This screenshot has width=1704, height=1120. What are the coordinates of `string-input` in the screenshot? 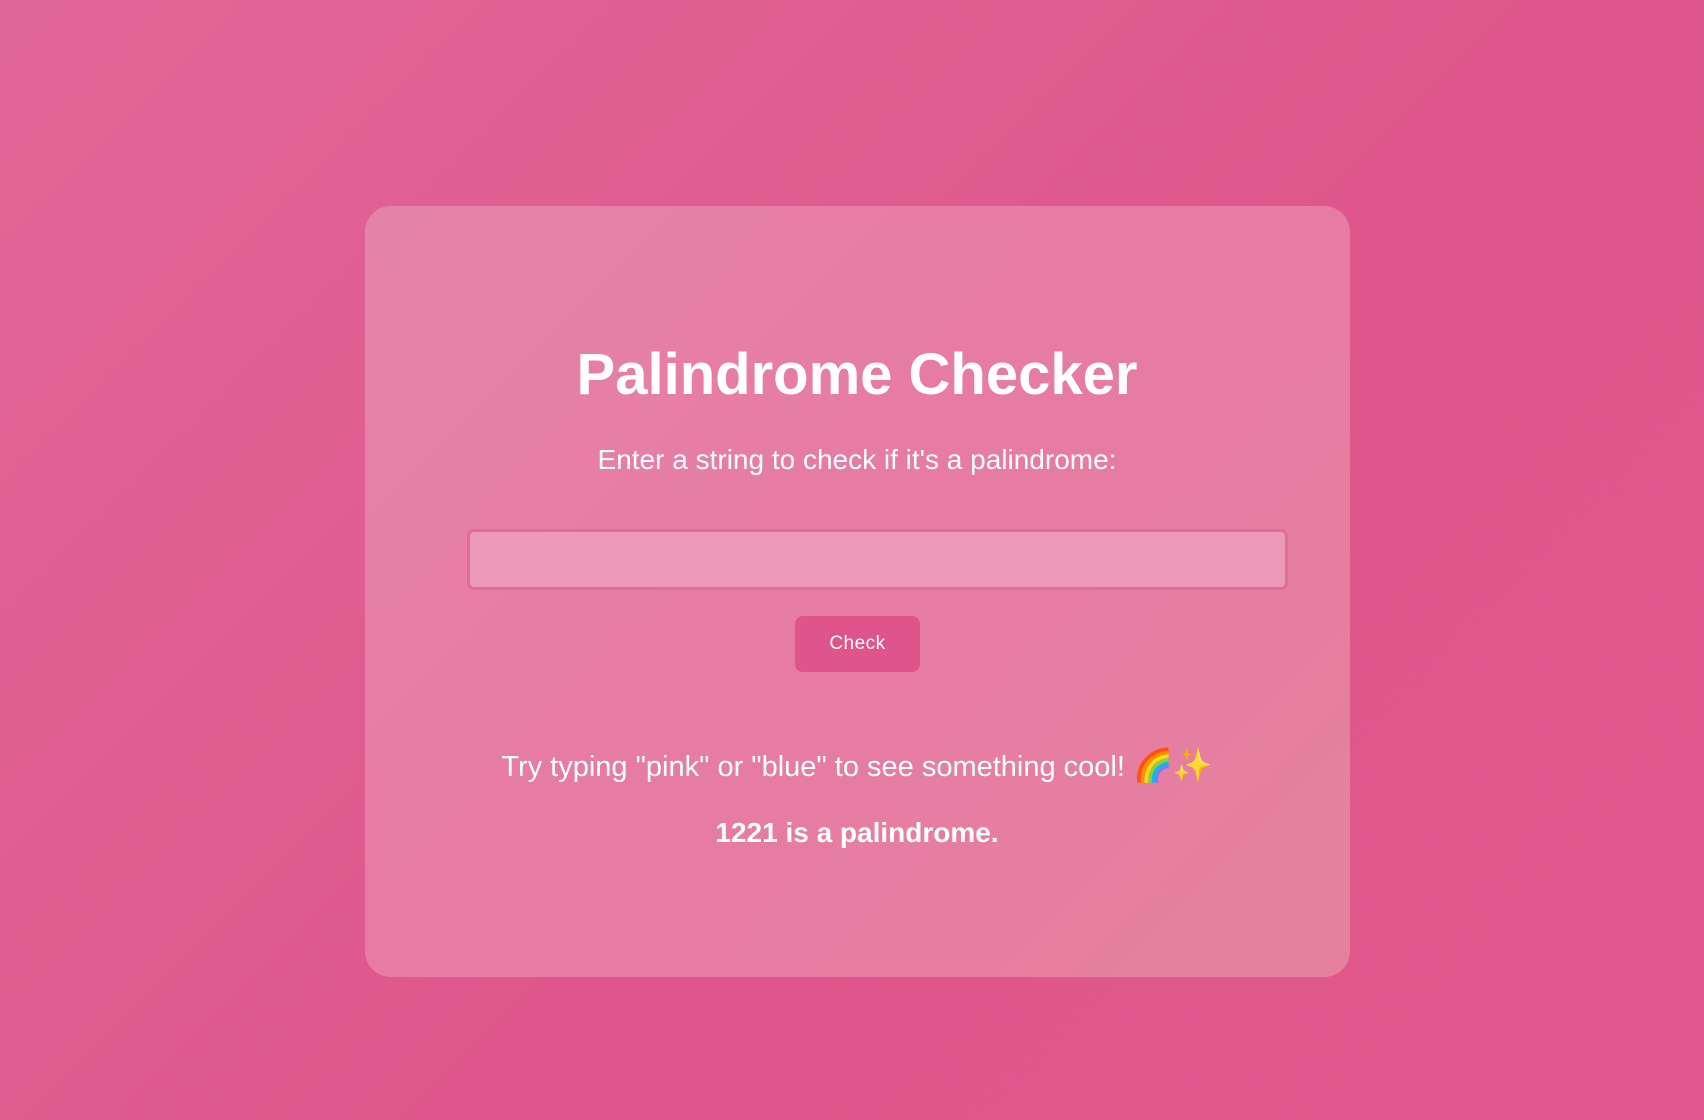 It's located at (877, 559).